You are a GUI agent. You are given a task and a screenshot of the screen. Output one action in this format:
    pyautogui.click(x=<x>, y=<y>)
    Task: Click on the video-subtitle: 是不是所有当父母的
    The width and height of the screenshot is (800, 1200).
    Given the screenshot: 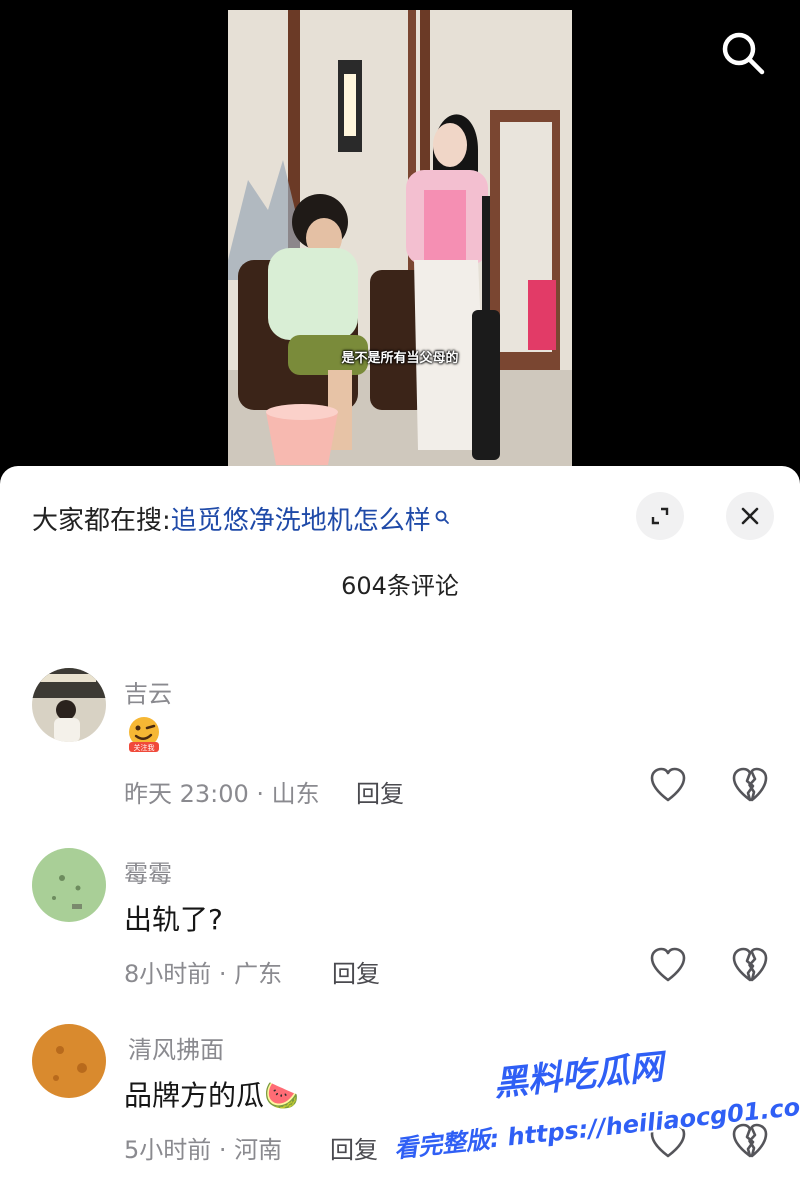 What is the action you would take?
    pyautogui.click(x=400, y=358)
    